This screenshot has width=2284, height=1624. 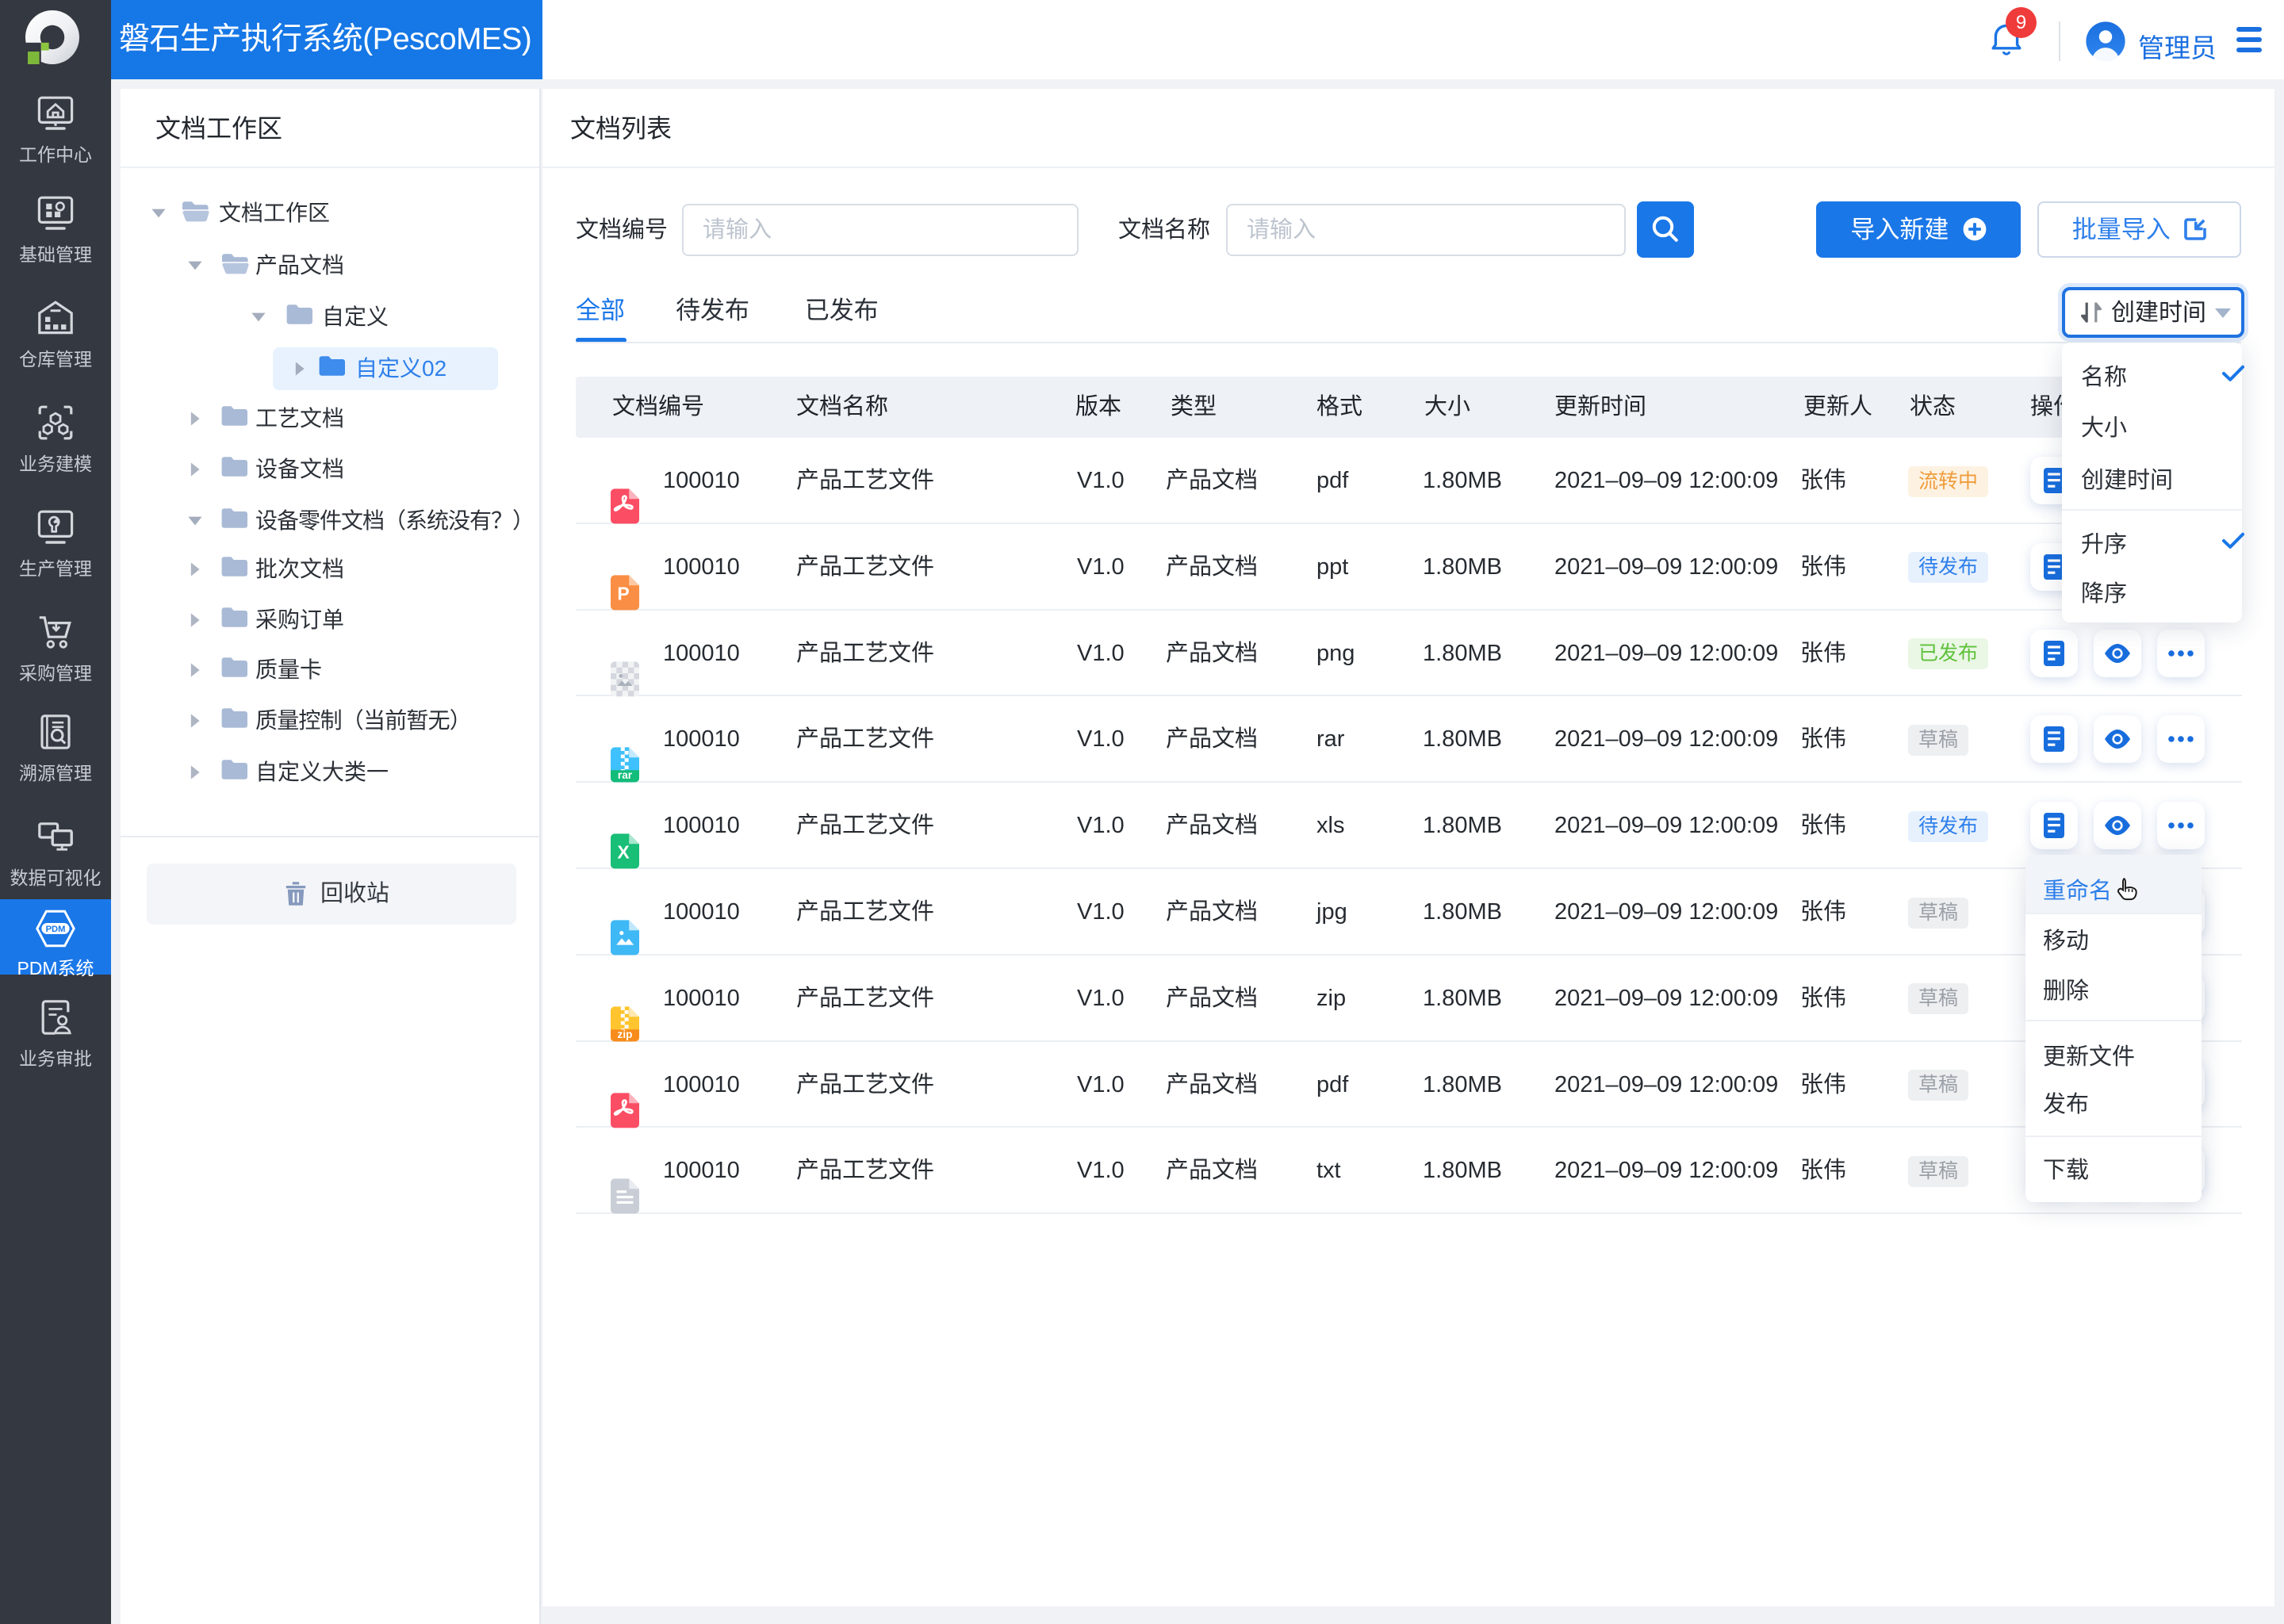 I want to click on svg-text: X, so click(x=623, y=852).